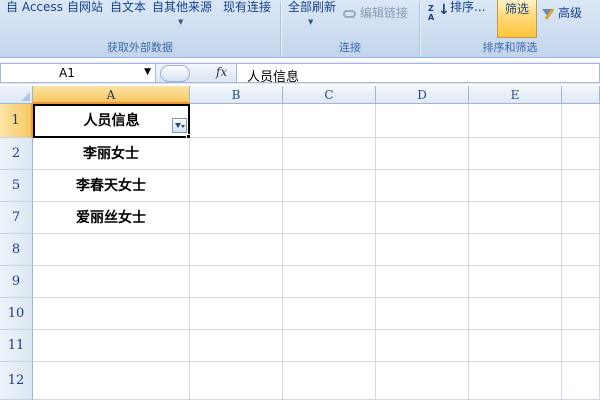 The height and width of the screenshot is (400, 600). Describe the element at coordinates (78, 73) in the screenshot. I see `name-box: A1 ▼` at that location.